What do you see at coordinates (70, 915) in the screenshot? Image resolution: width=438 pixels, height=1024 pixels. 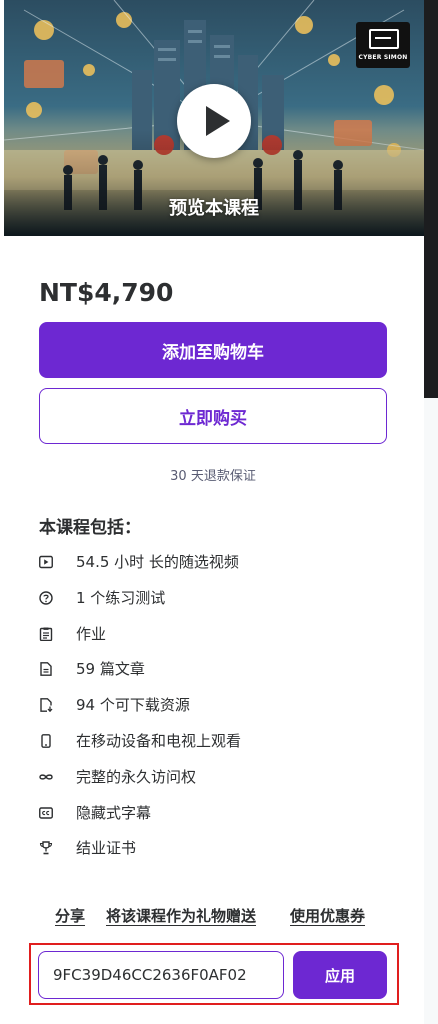 I see `share-link: 分享` at bounding box center [70, 915].